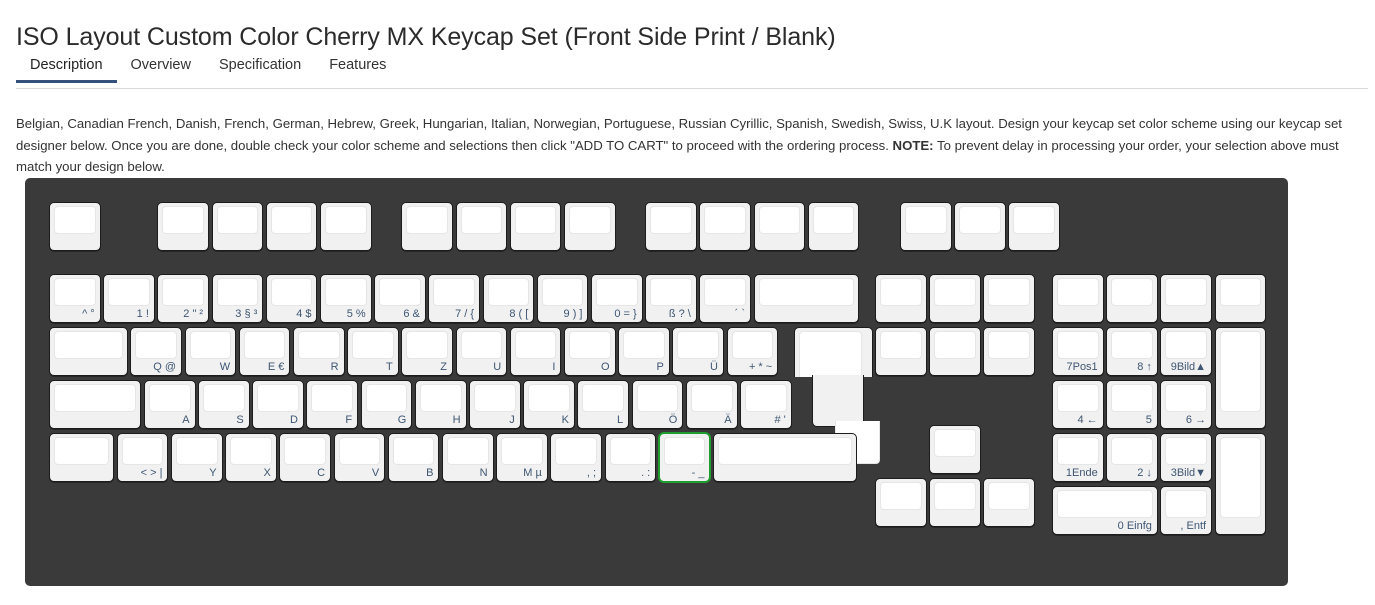 Image resolution: width=1375 pixels, height=605 pixels. Describe the element at coordinates (837, 395) in the screenshot. I see `key-enter` at that location.